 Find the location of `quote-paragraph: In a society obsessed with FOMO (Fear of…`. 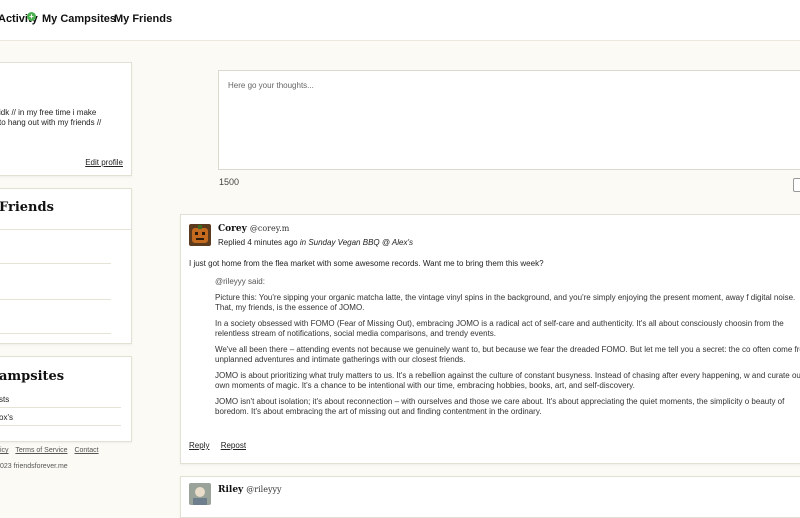

quote-paragraph: In a society obsessed with FOMO (Fear of… is located at coordinates (499, 328).